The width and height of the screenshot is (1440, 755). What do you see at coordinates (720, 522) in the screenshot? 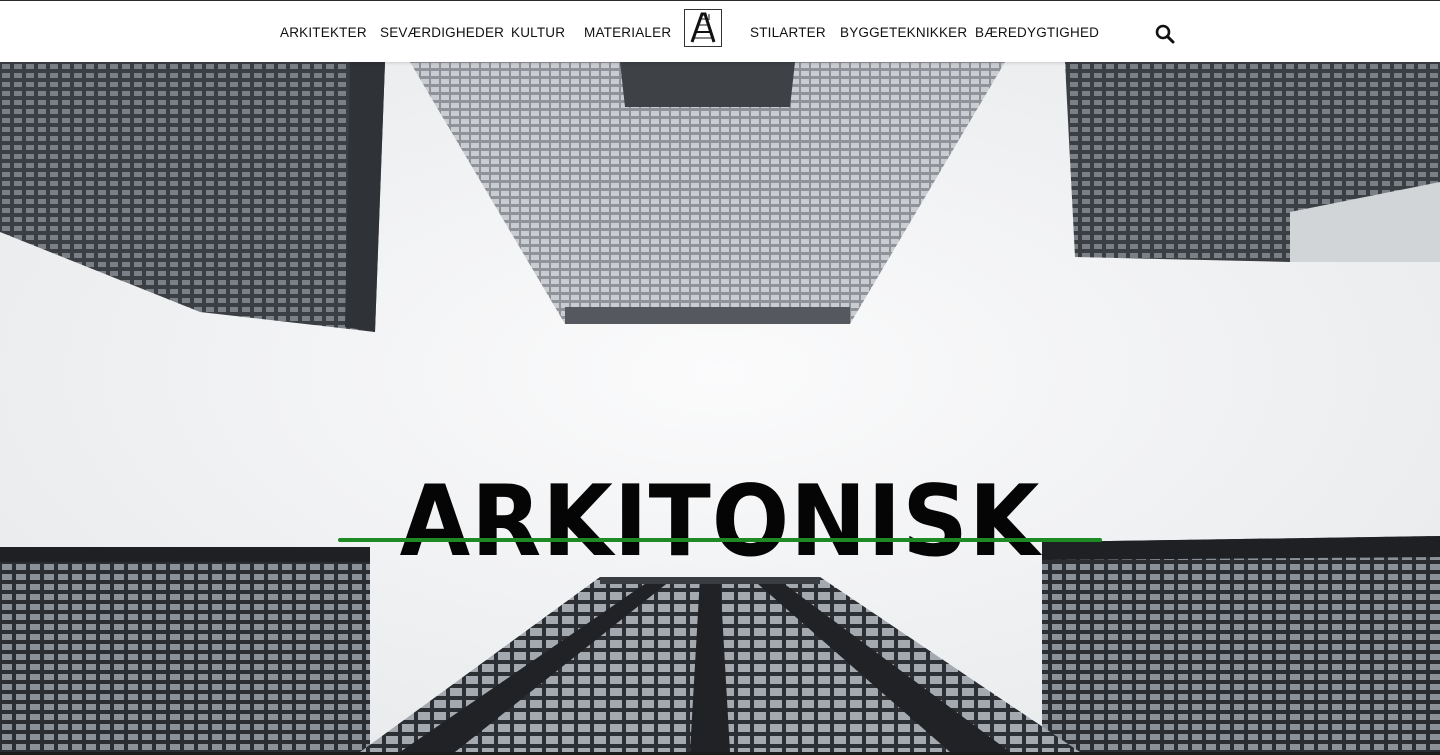
I see `hero-title: ARKITONISK` at bounding box center [720, 522].